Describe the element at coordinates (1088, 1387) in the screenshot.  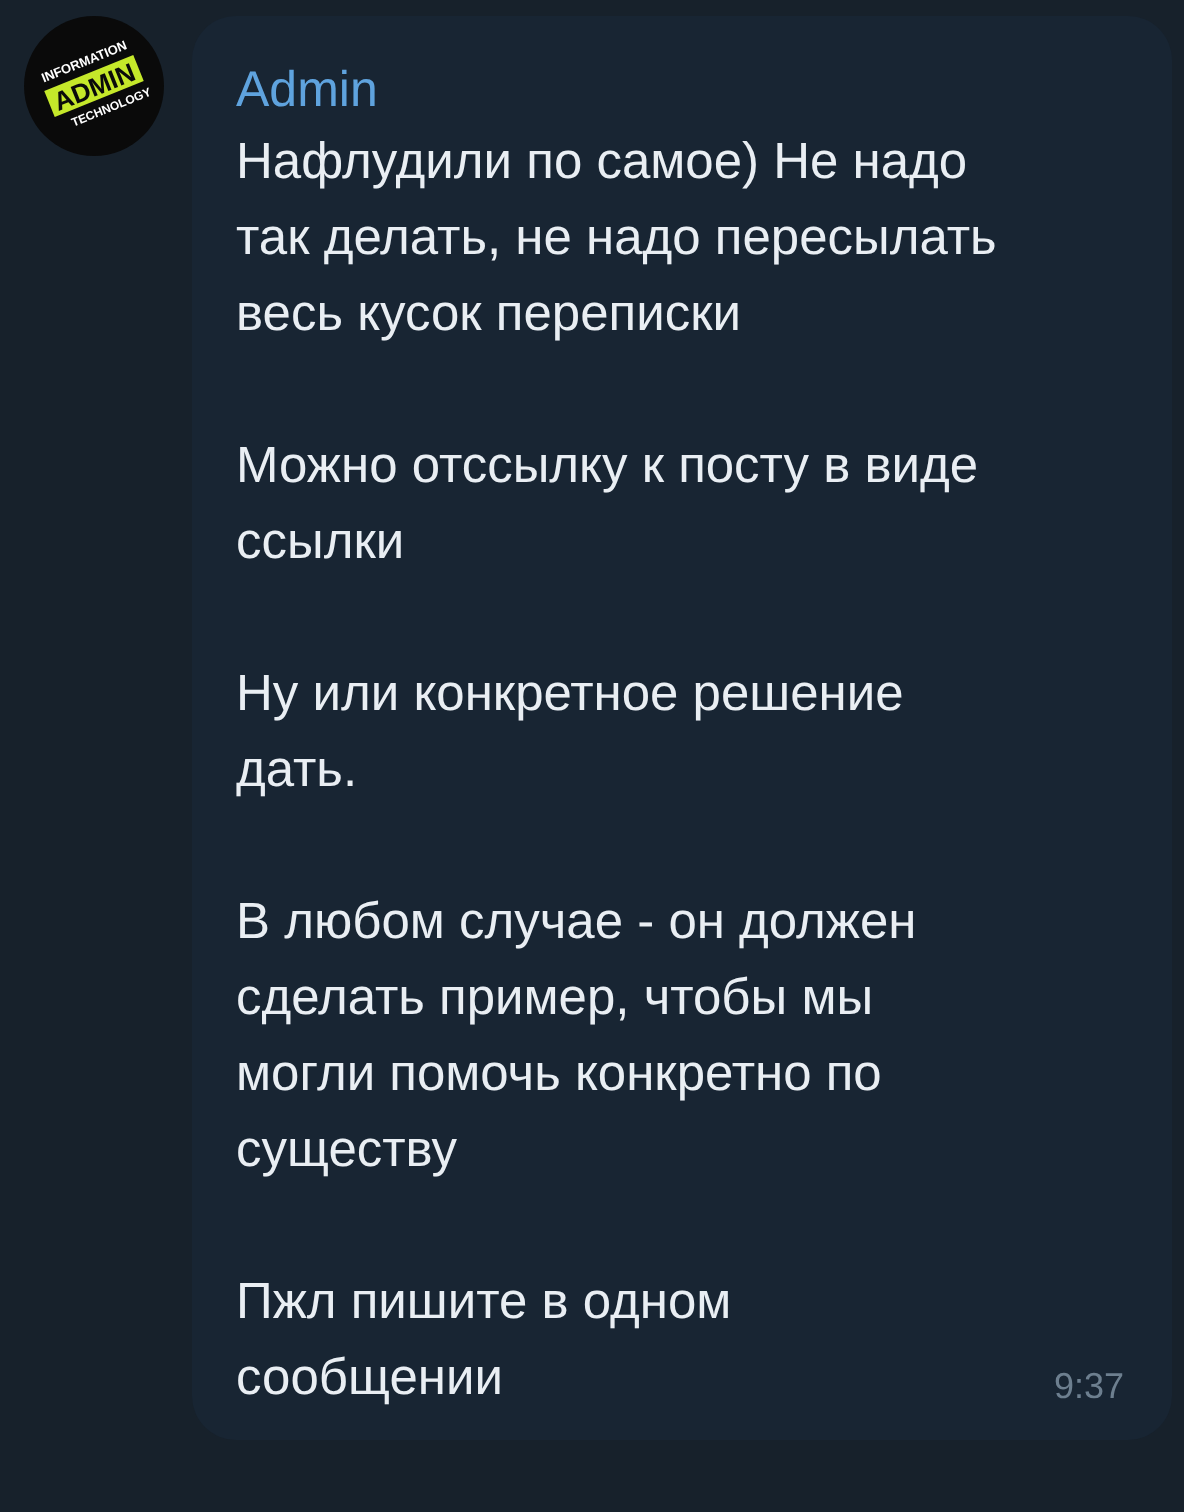
I see `message-time: 9:37` at that location.